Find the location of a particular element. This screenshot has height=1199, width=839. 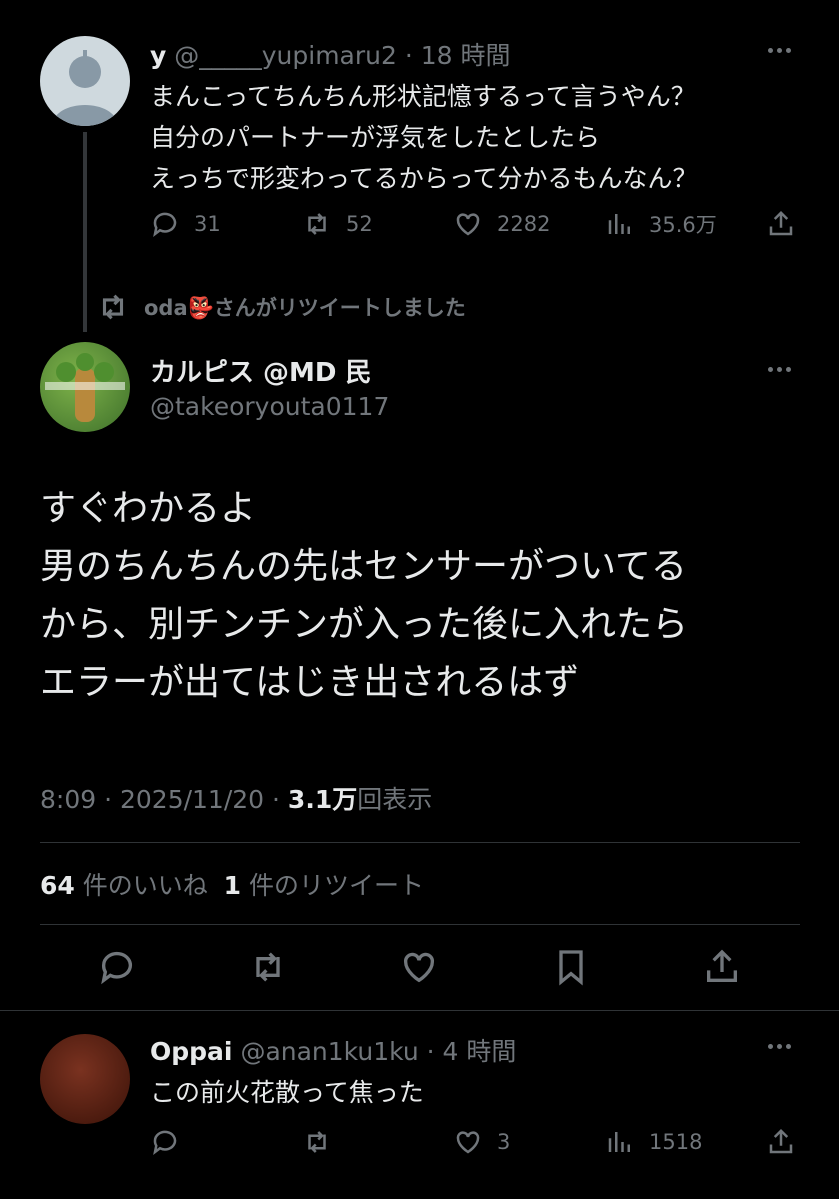

views-button: 35.6万 is located at coordinates (661, 224).